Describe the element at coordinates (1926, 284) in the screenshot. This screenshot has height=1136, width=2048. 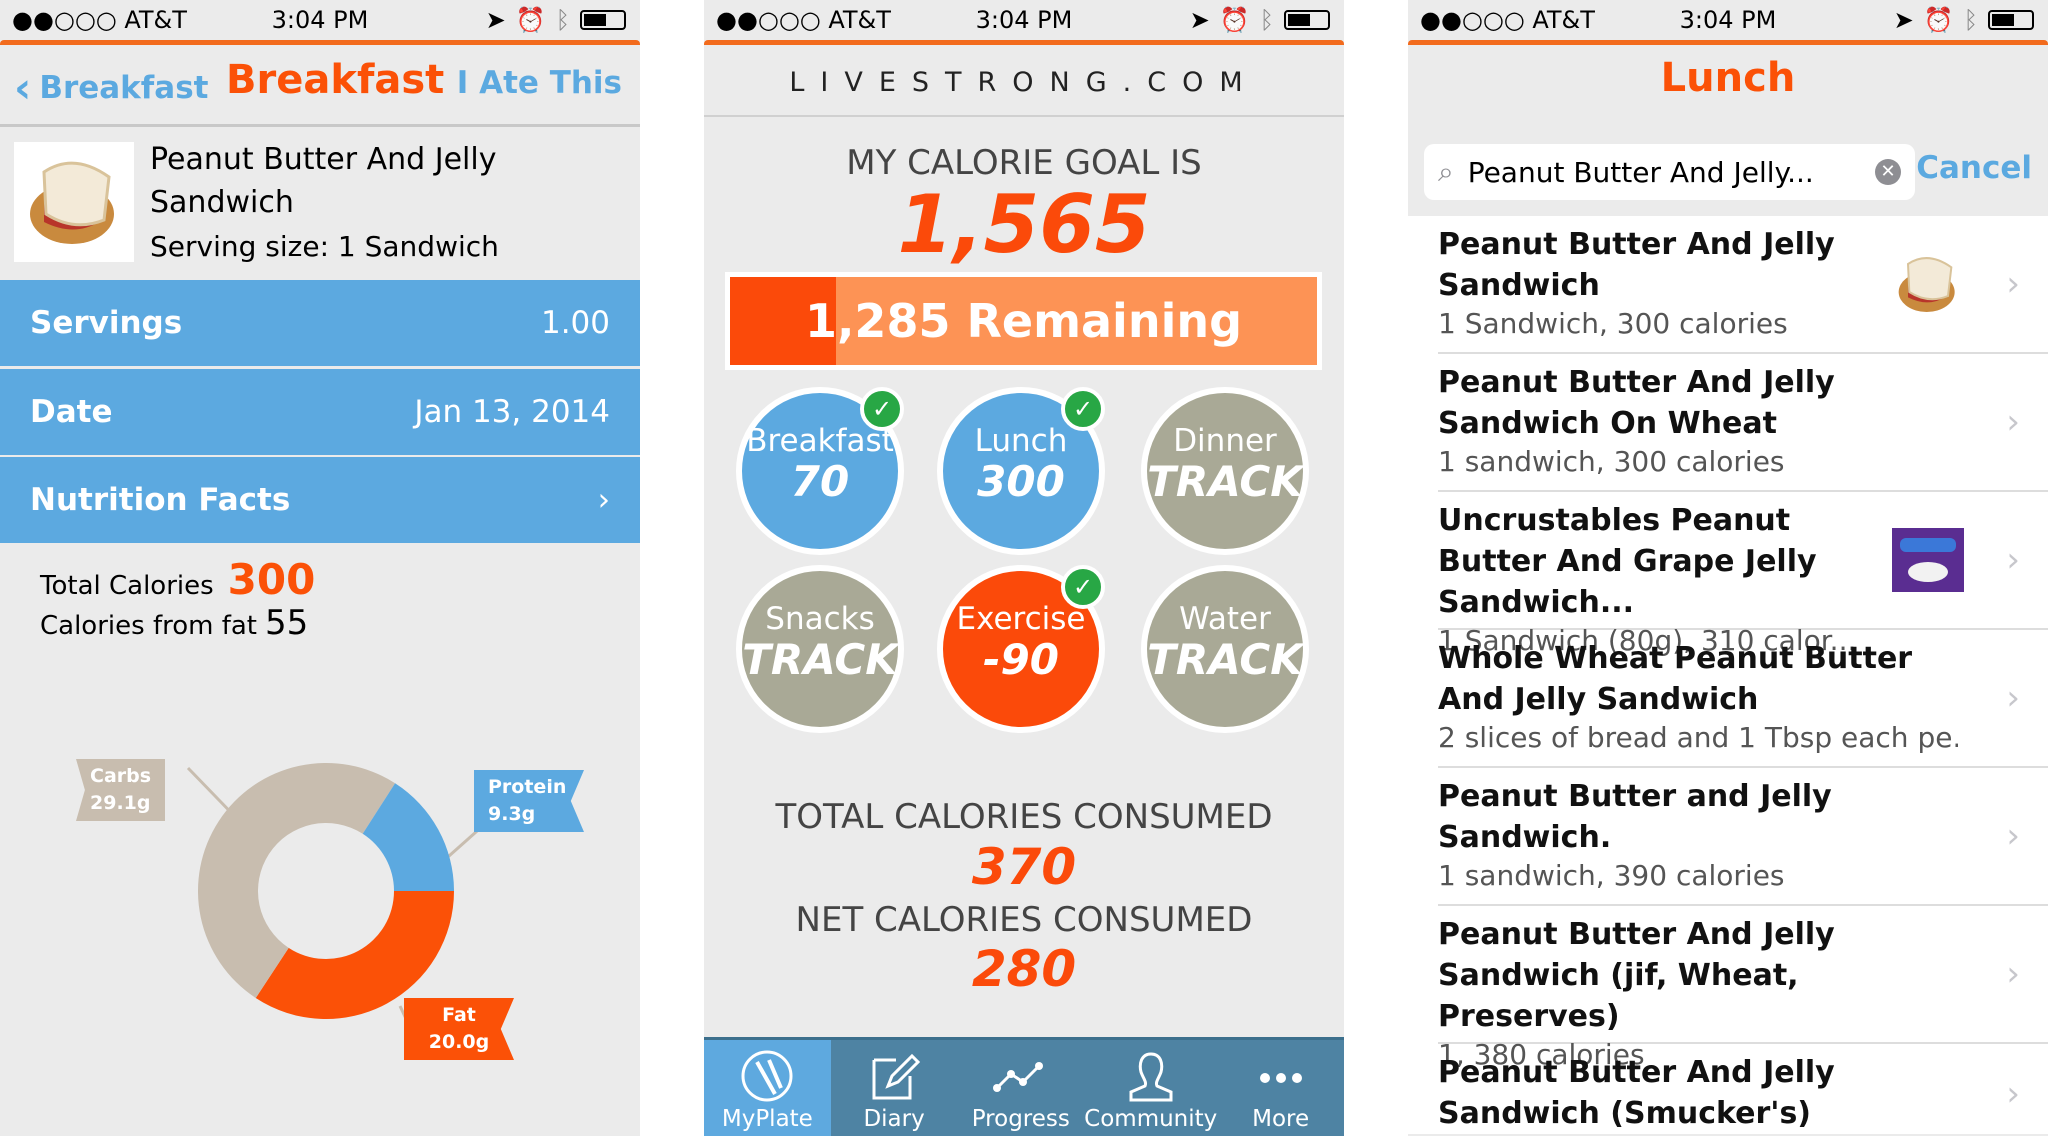
I see `sandwich-thumbnail` at that location.